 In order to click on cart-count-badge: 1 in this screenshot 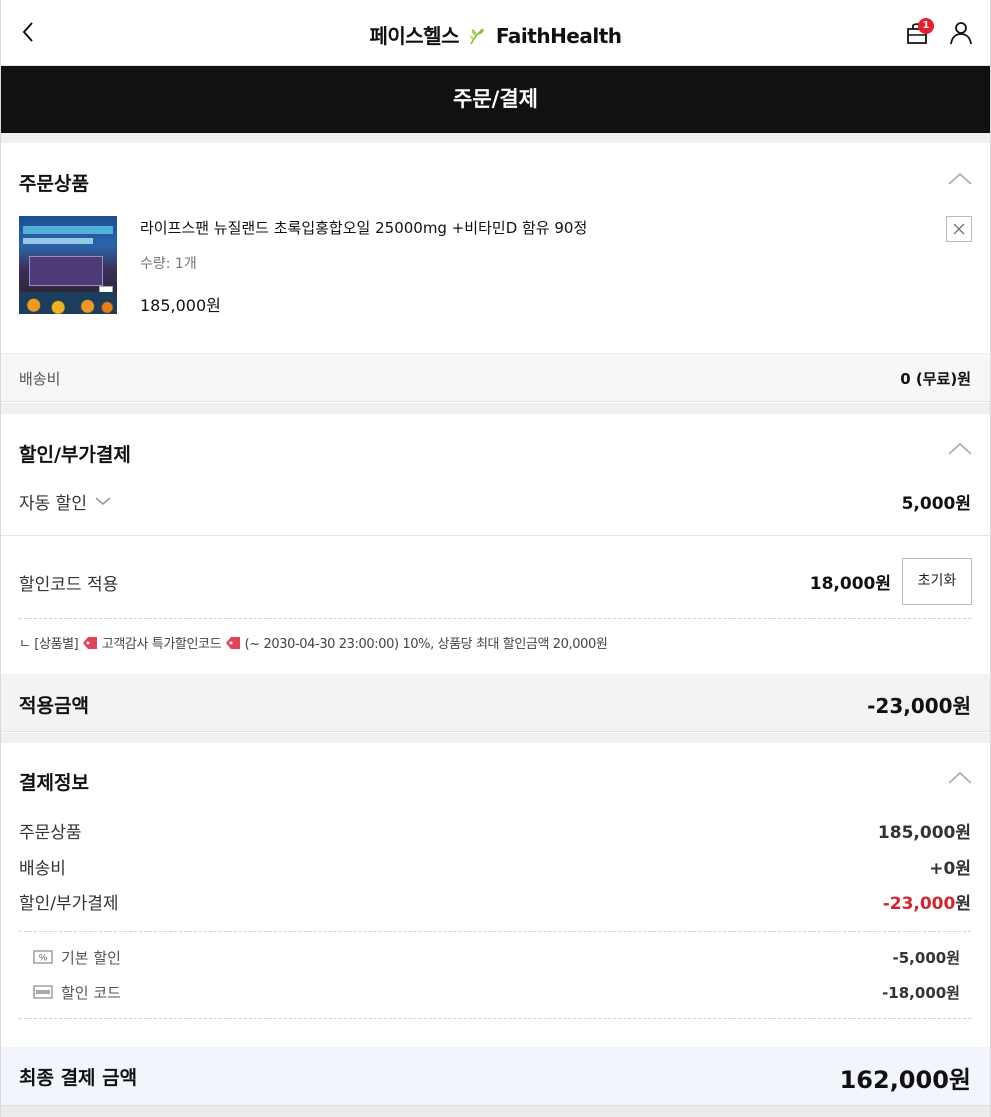, I will do `click(926, 26)`.